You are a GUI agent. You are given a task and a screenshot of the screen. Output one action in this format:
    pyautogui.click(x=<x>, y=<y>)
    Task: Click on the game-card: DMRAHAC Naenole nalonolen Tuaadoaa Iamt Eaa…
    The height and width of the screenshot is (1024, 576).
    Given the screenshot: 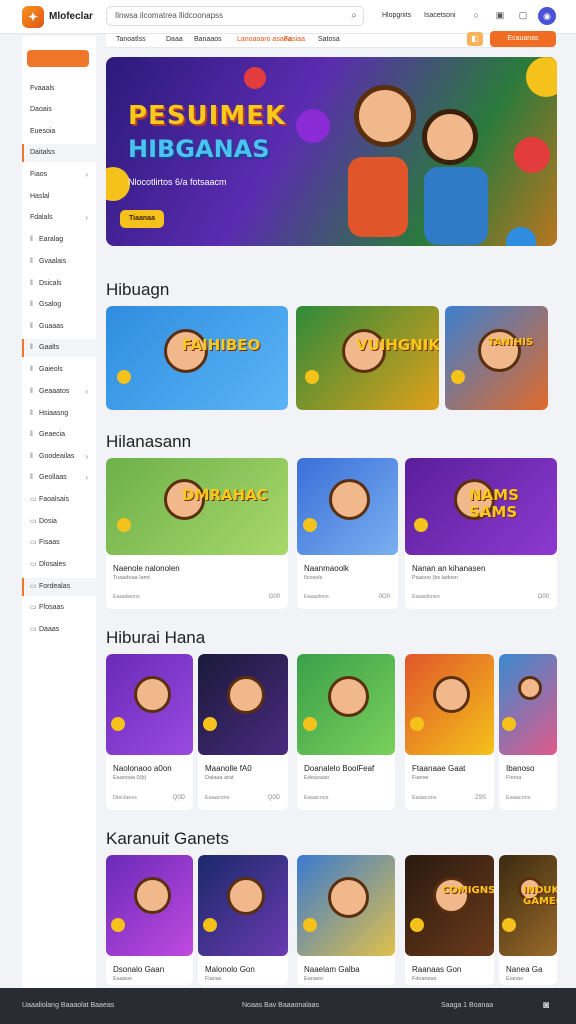 What is the action you would take?
    pyautogui.click(x=197, y=533)
    